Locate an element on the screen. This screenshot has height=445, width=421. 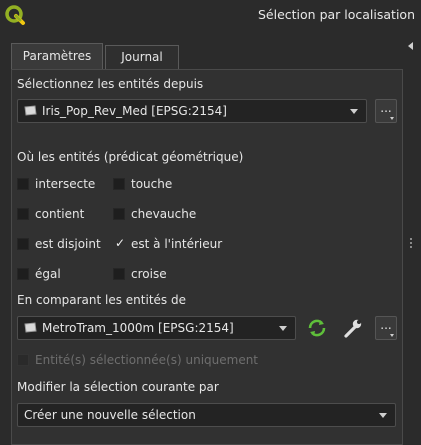
window-title: Sélection par localisation is located at coordinates (336, 14).